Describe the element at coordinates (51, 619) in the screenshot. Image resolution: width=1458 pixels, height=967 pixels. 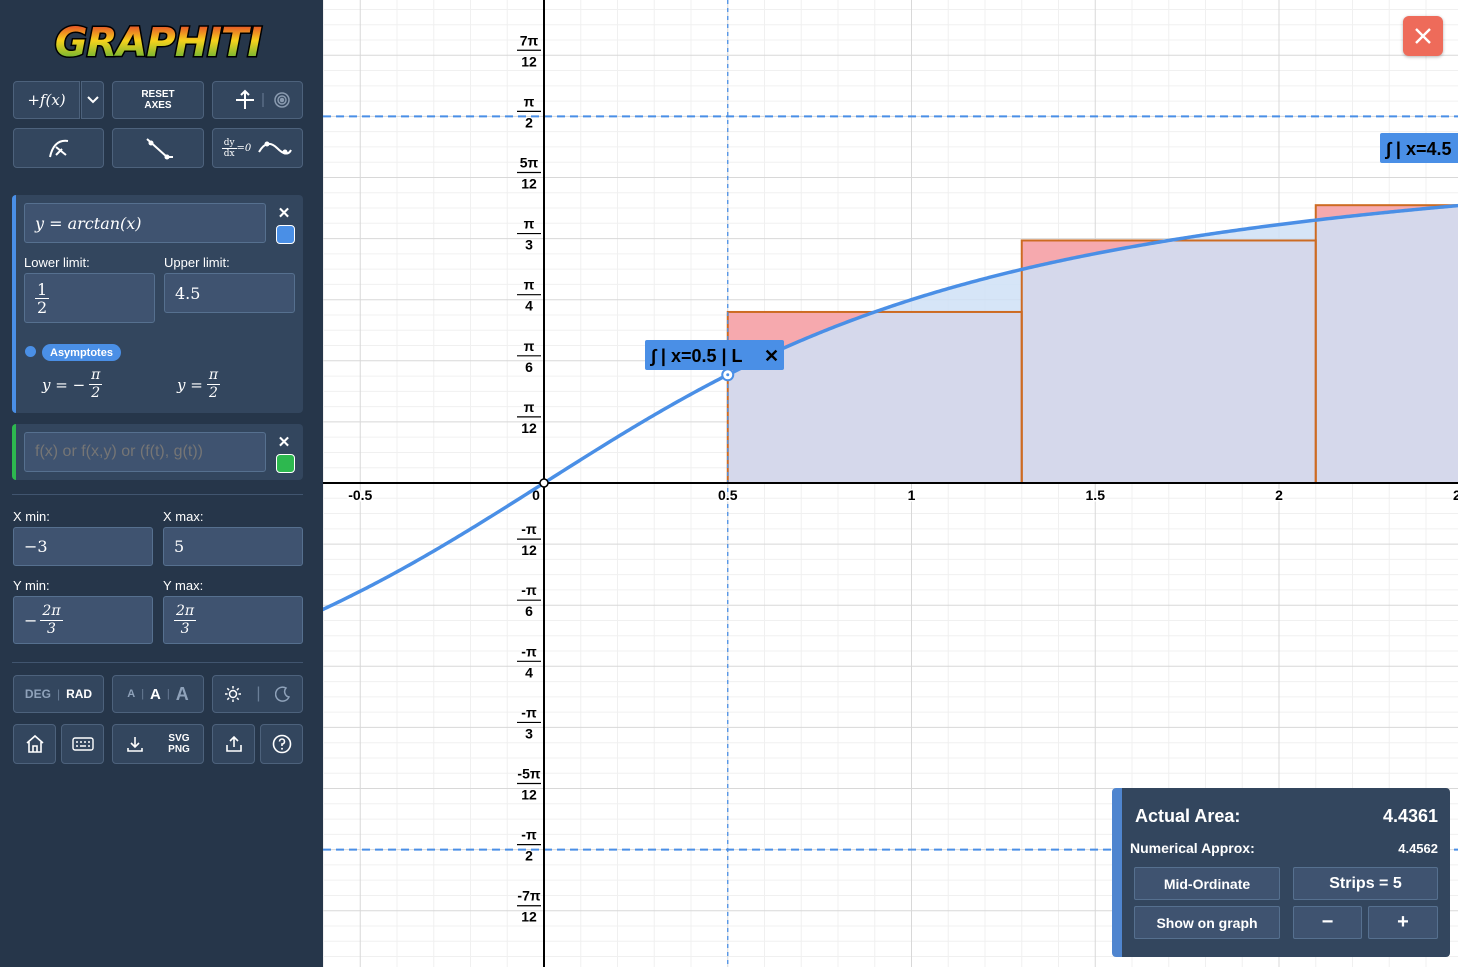
I see `ymin-fraction: 2π 3` at that location.